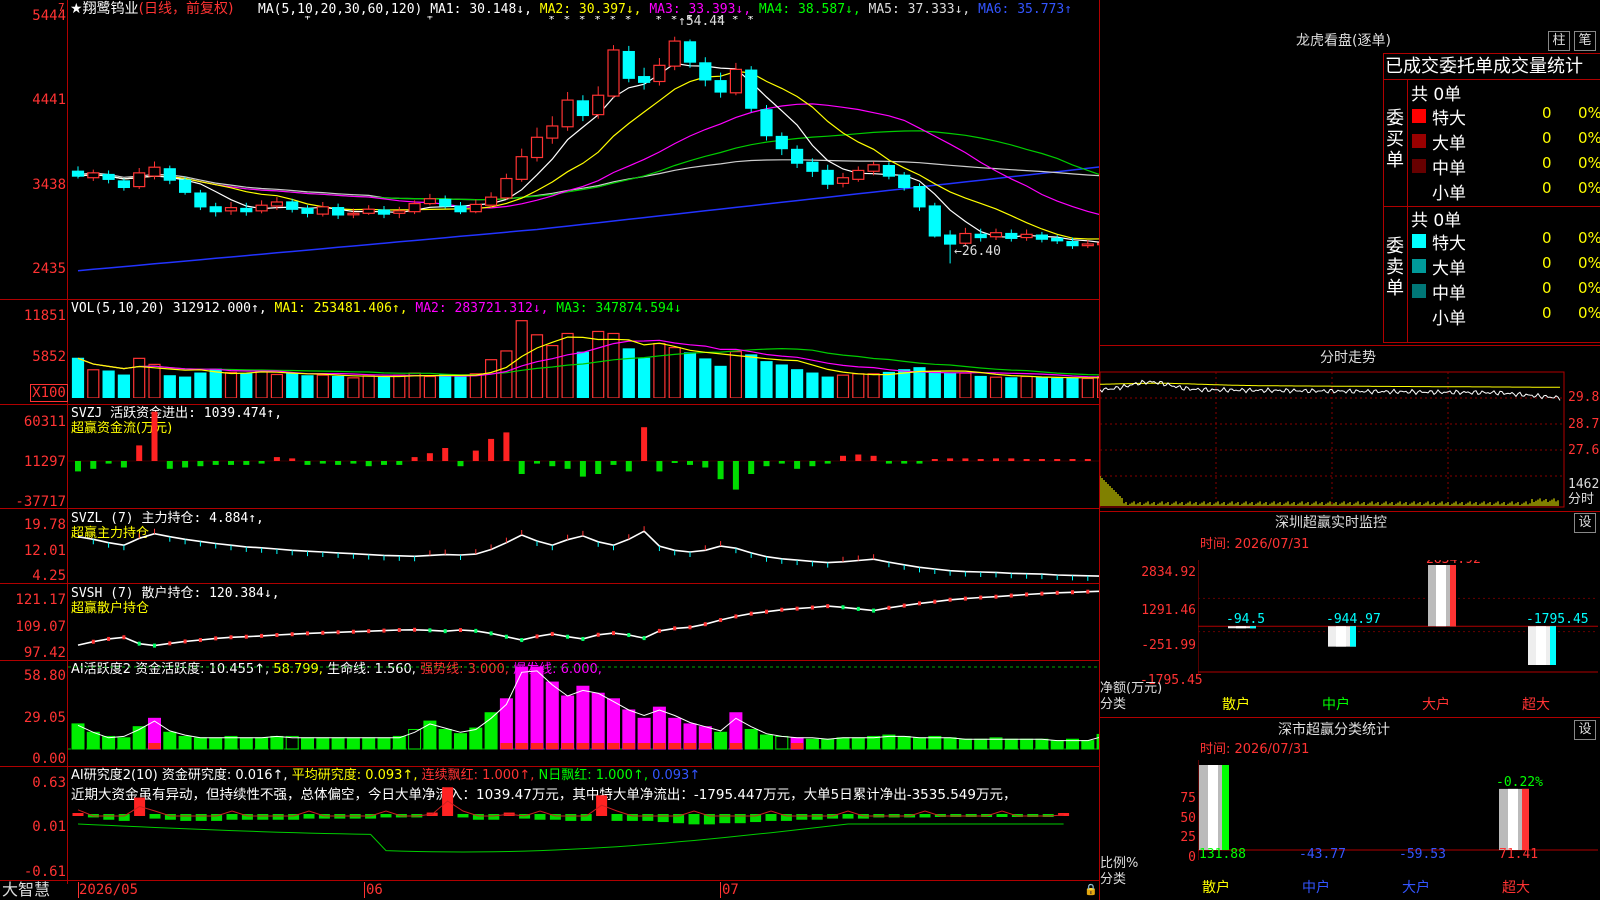  Describe the element at coordinates (49, 393) in the screenshot. I see `vol-unit: X100` at that location.